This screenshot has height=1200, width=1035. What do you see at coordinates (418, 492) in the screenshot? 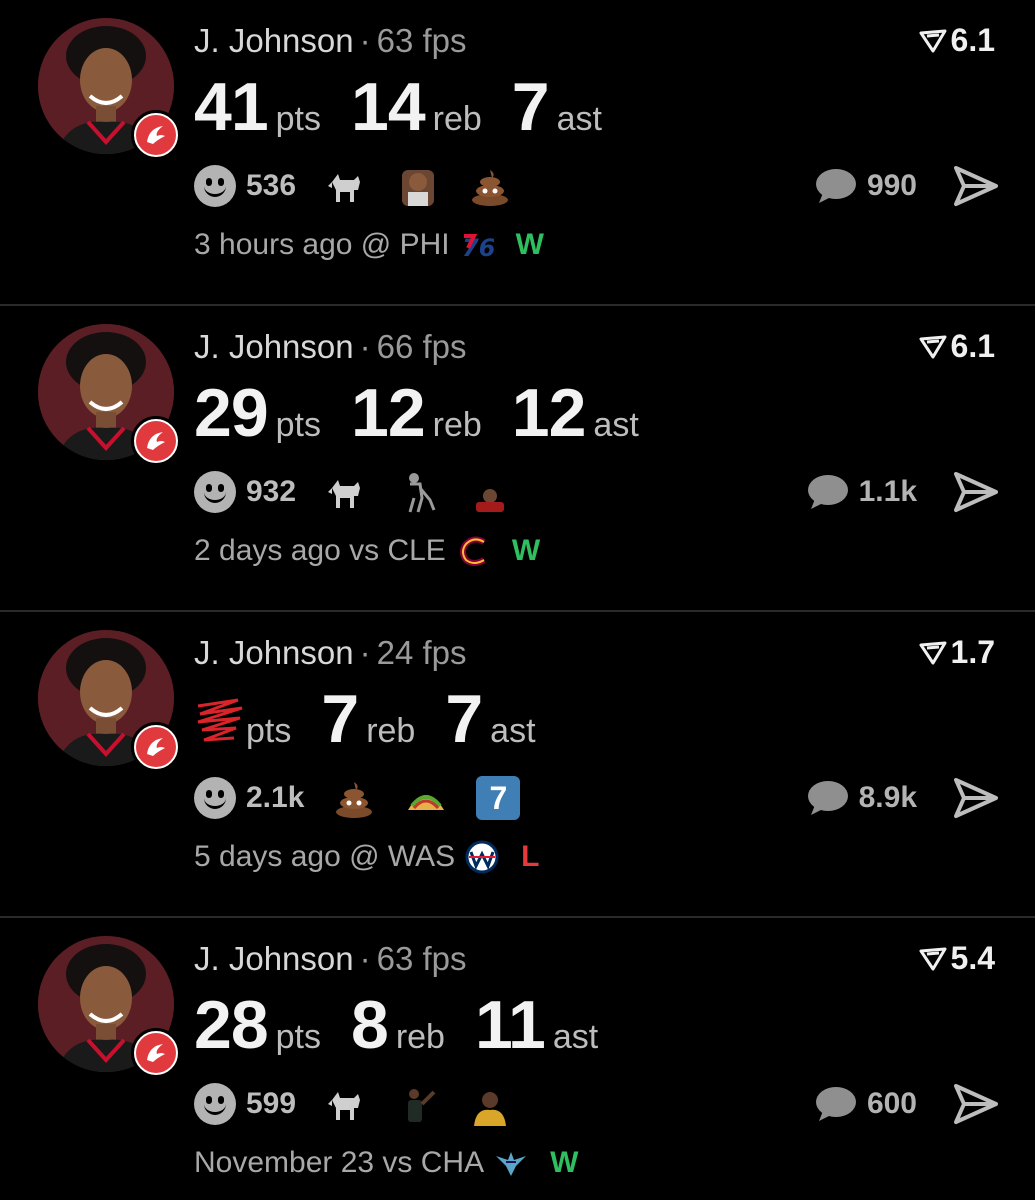
I see `old-man-cane-icon` at bounding box center [418, 492].